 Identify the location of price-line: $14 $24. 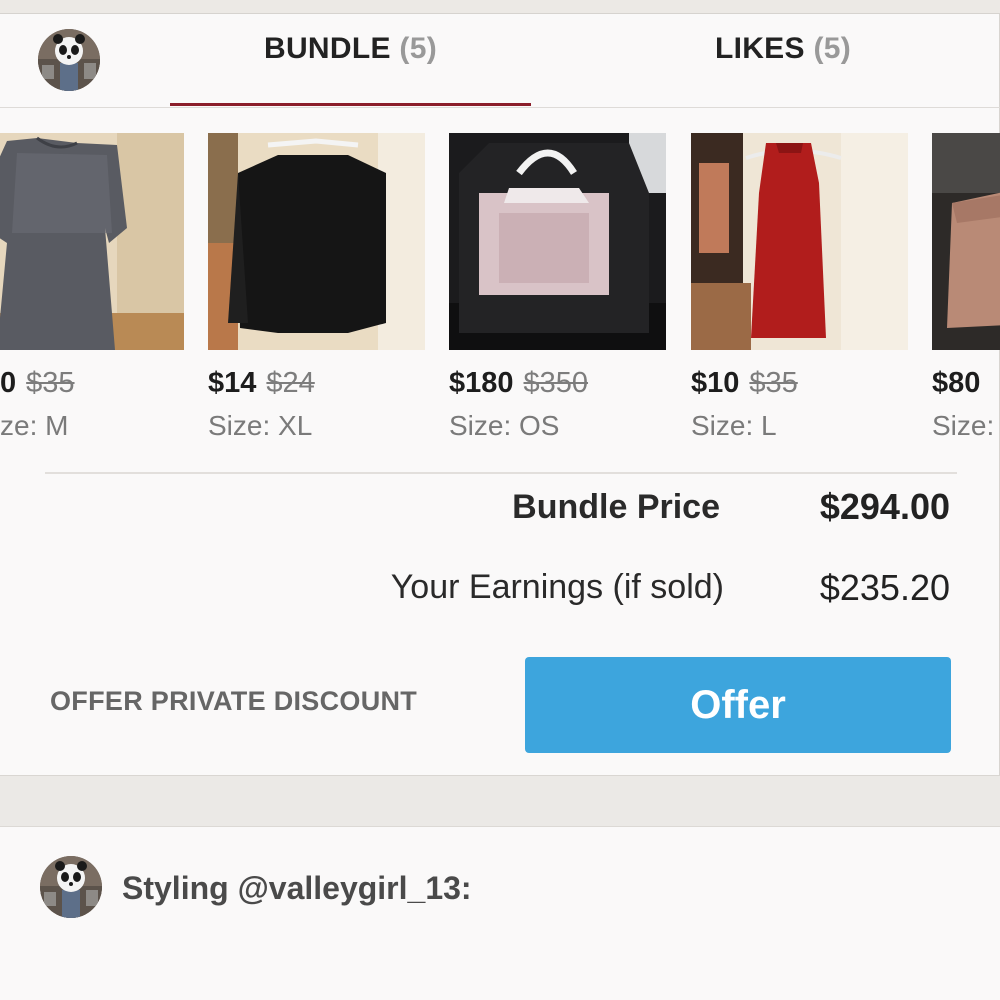
(261, 383).